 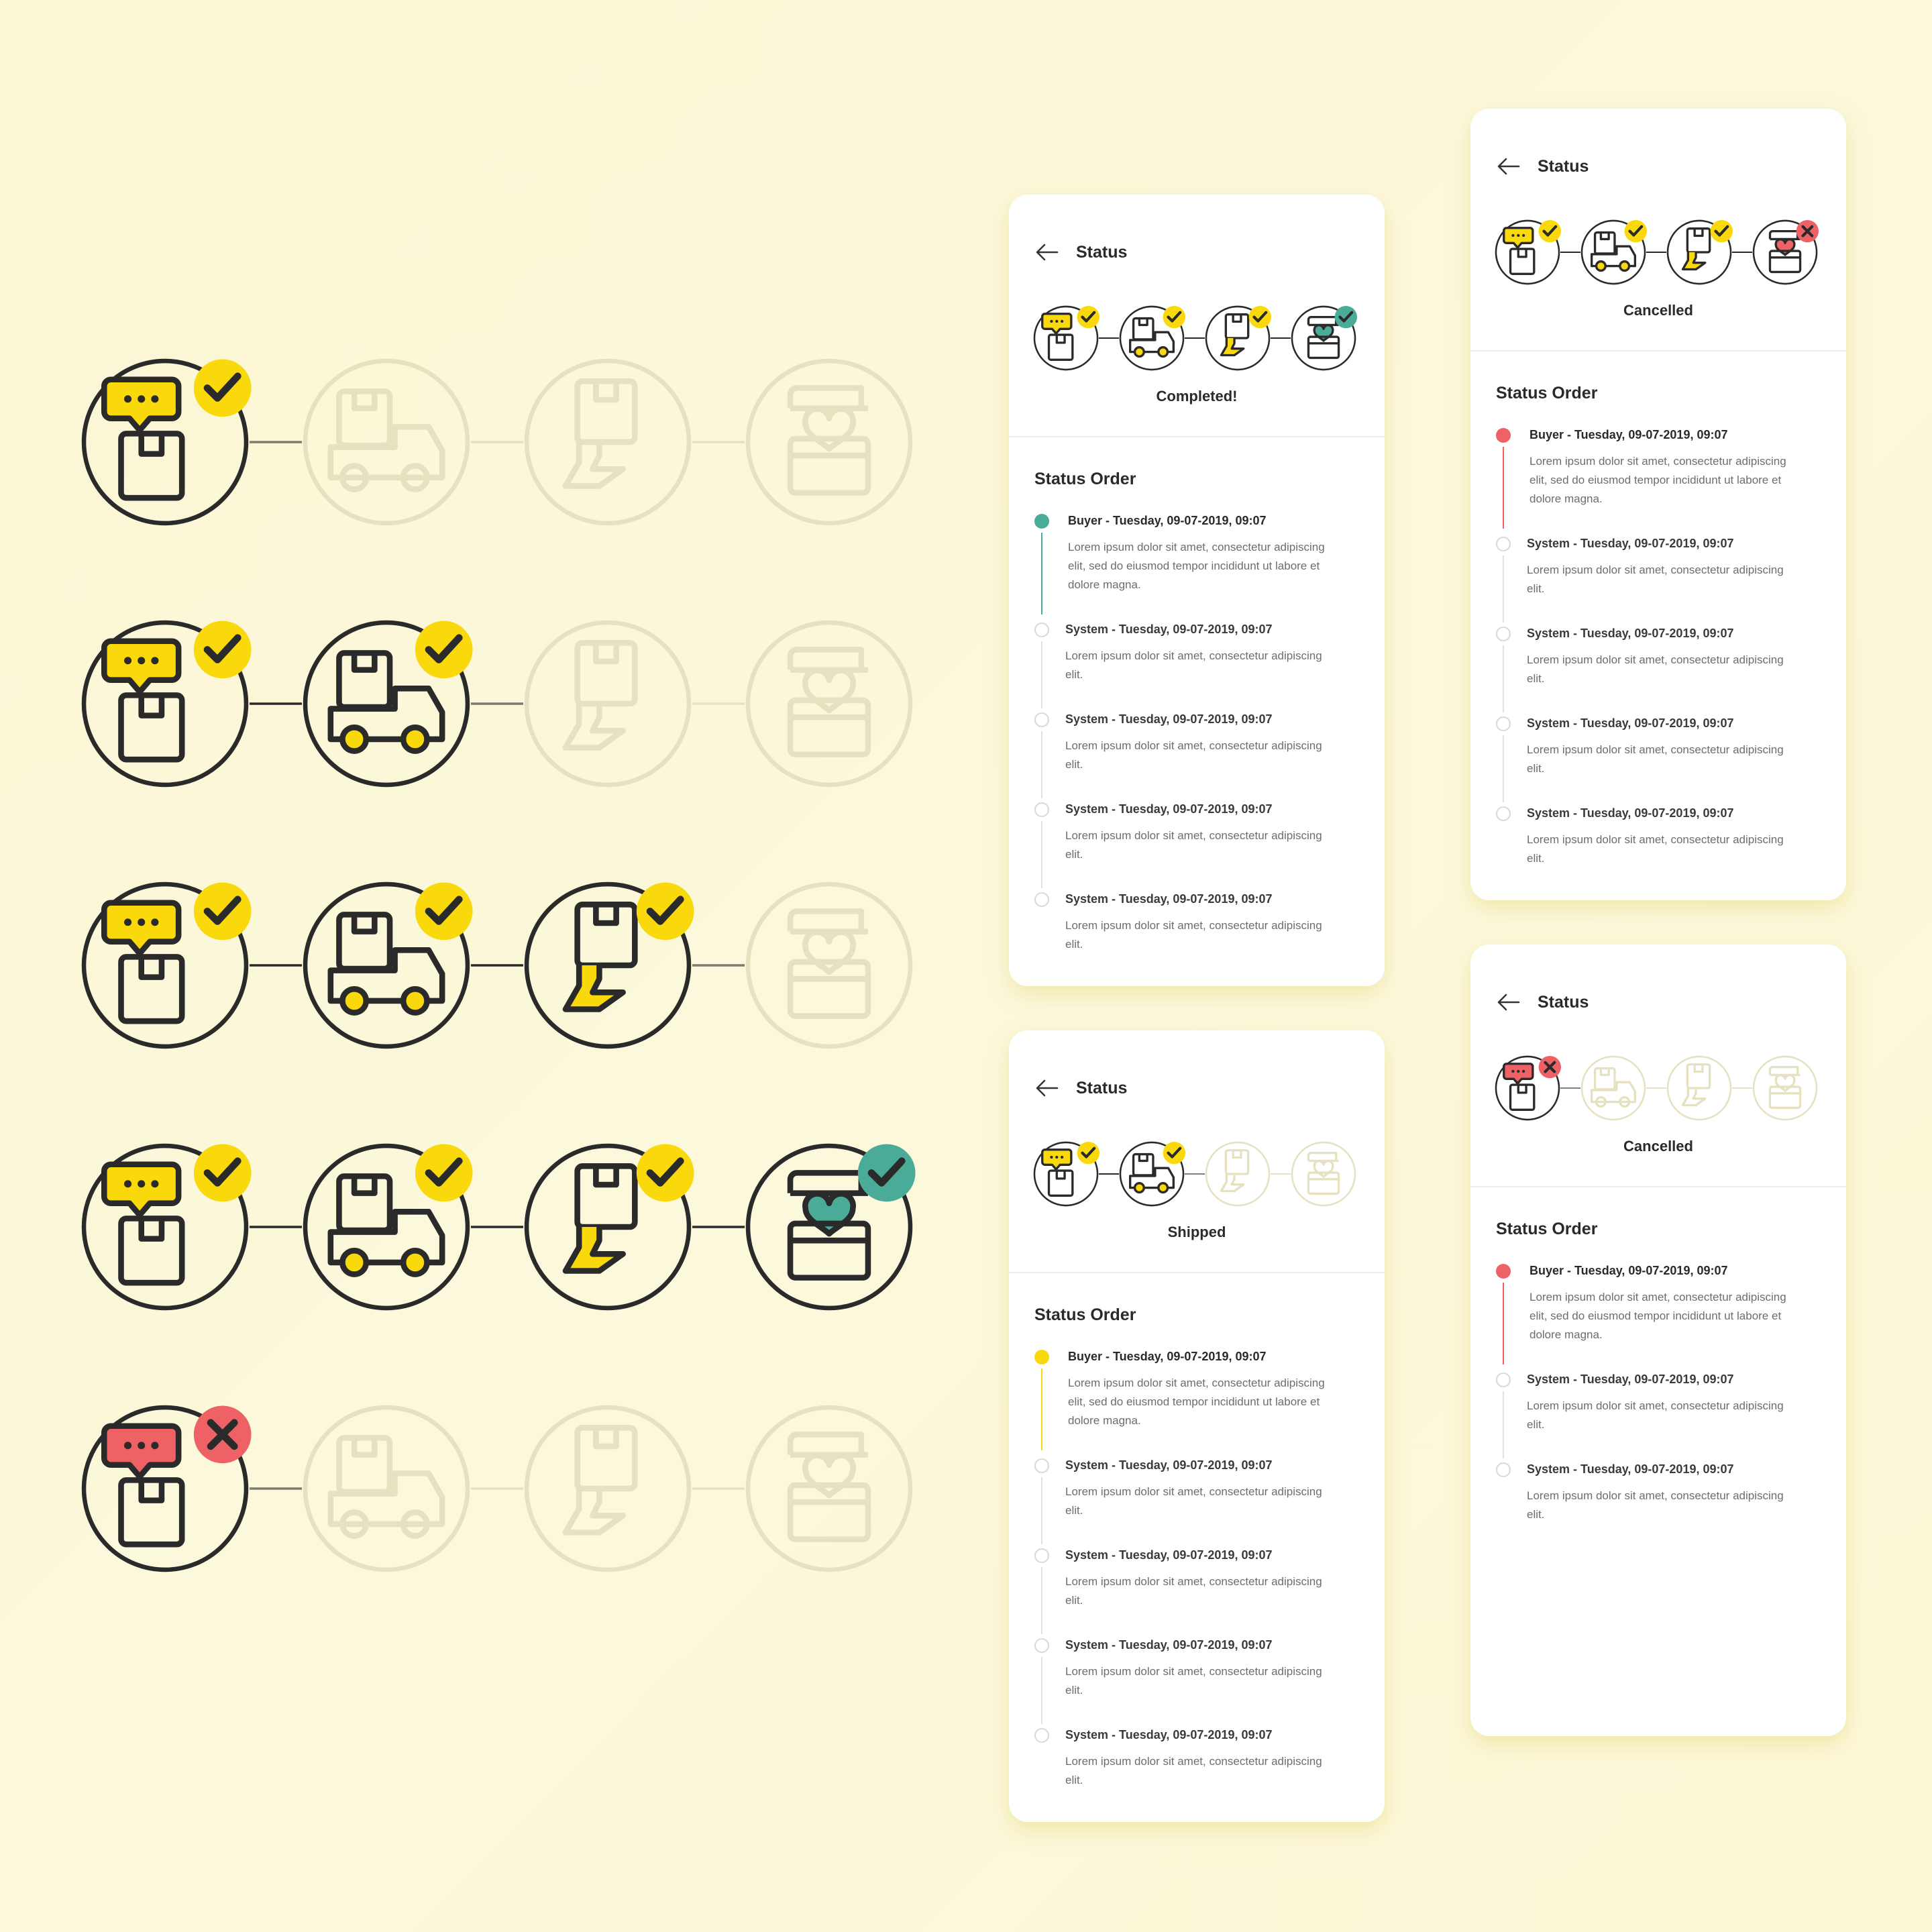 What do you see at coordinates (1628, 1270) in the screenshot?
I see `timeline-item-title: Buyer - Tuesday, 09-07-2019, 09:07` at bounding box center [1628, 1270].